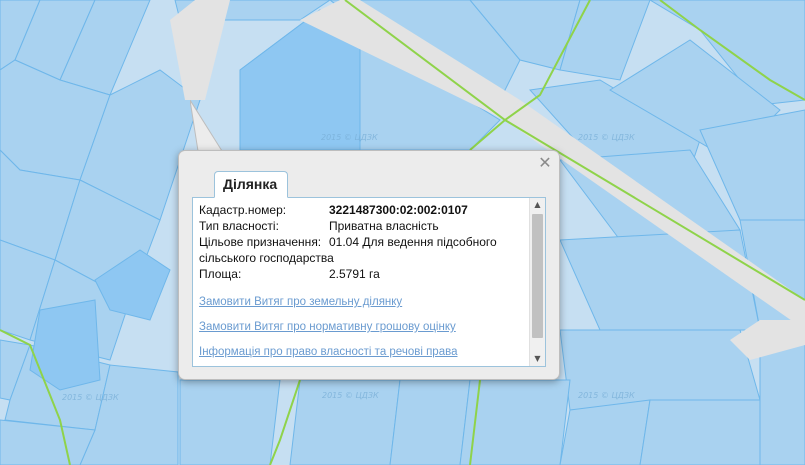  Describe the element at coordinates (206, 126) in the screenshot. I see `popup-pointer` at that location.